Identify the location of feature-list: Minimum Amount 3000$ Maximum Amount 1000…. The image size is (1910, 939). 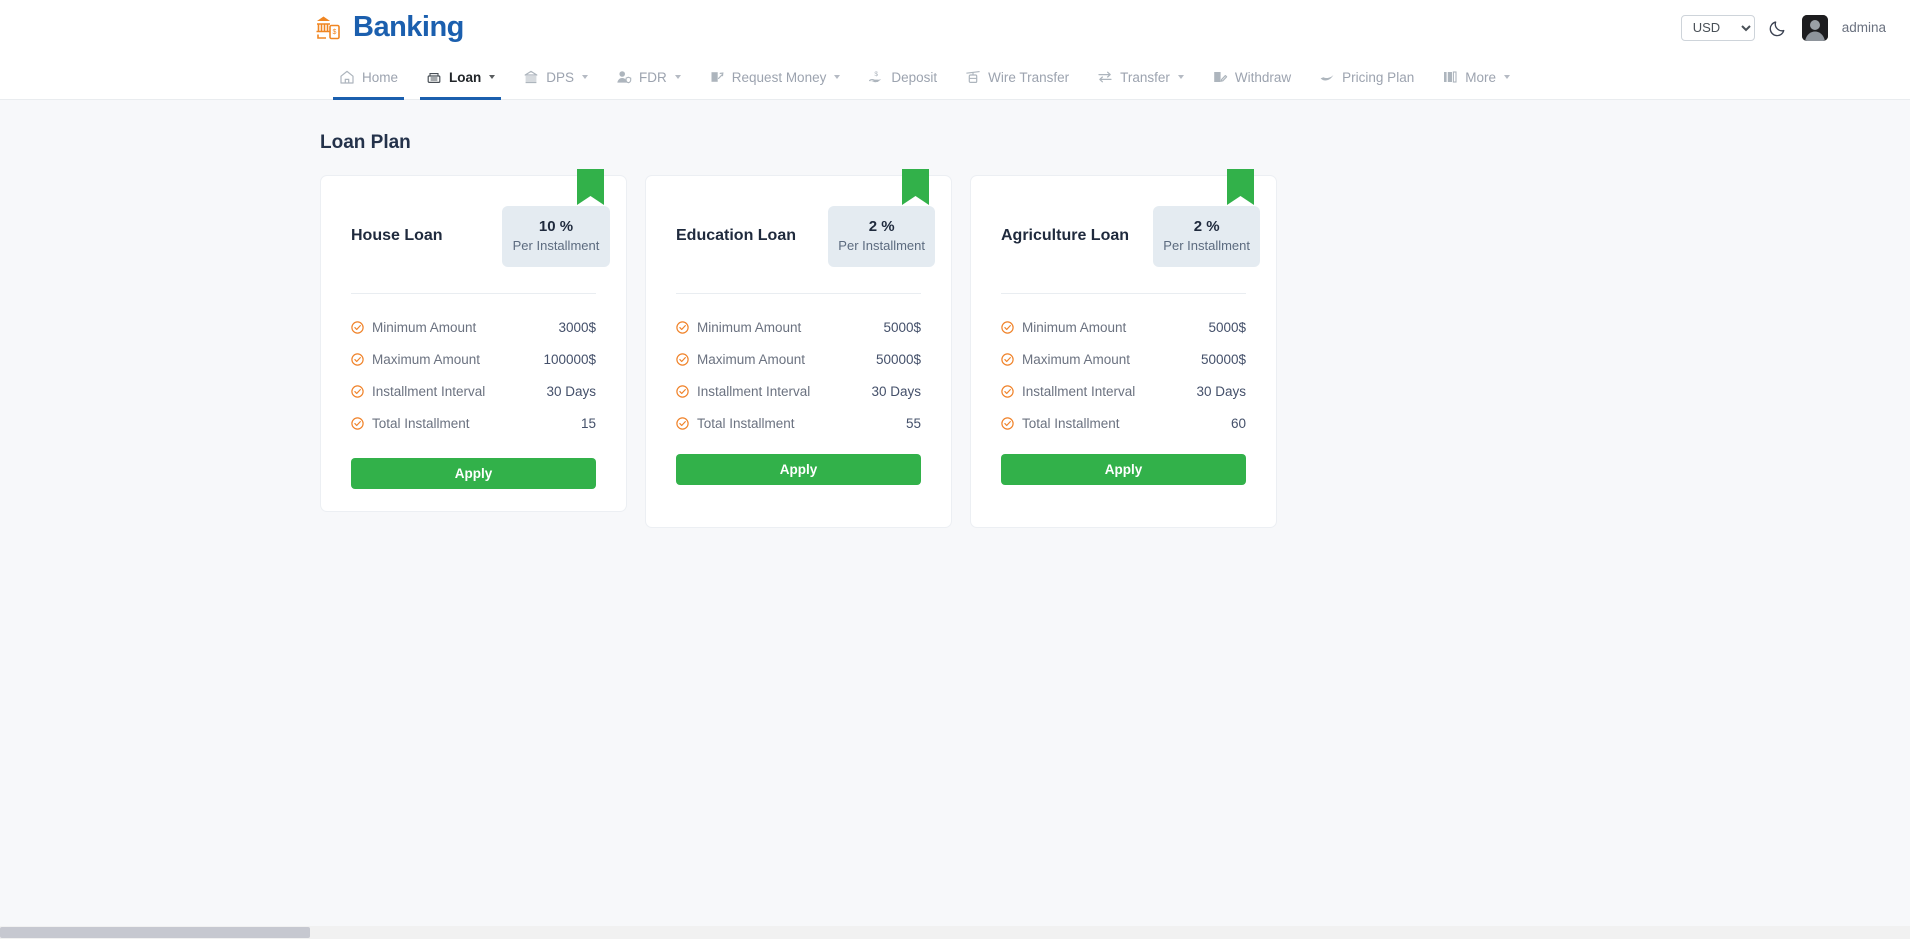
(473, 375).